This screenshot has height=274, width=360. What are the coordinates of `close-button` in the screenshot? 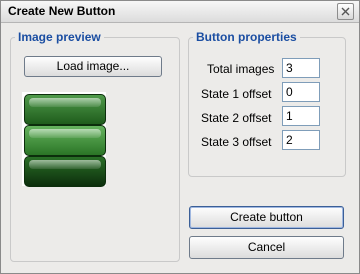 It's located at (345, 11).